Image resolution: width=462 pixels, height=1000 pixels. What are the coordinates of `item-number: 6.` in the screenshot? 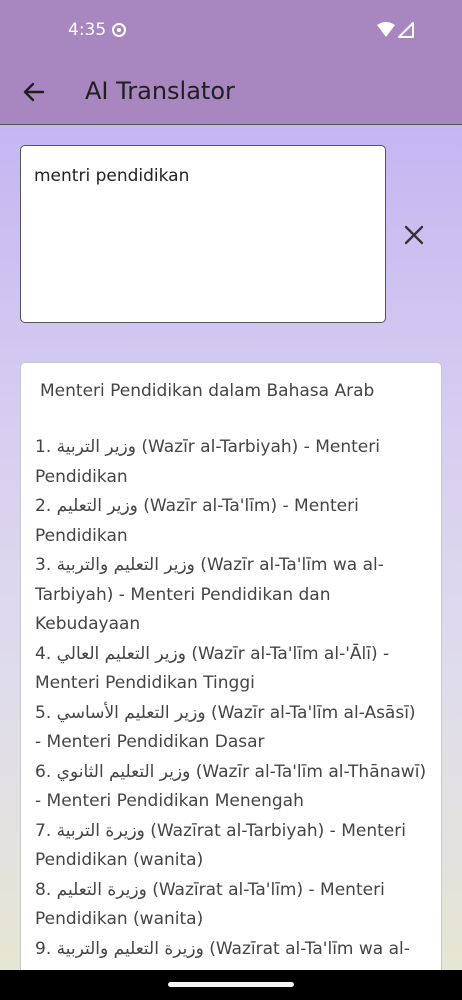 It's located at (43, 771).